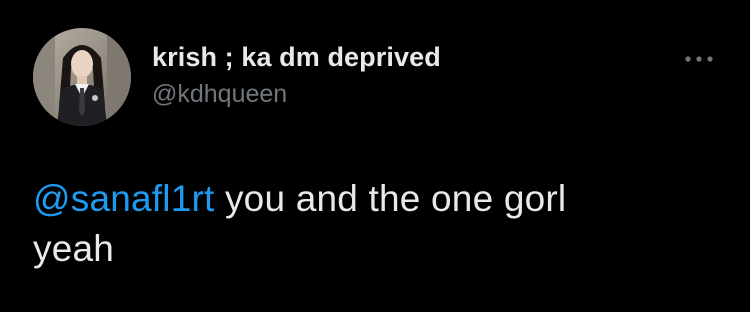 The height and width of the screenshot is (312, 750). Describe the element at coordinates (296, 57) in the screenshot. I see `display-name: krish ; ka dm deprived` at that location.